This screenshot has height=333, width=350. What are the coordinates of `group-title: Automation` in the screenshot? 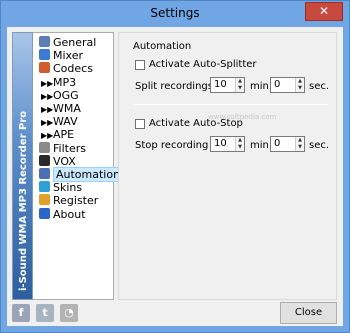 It's located at (162, 46).